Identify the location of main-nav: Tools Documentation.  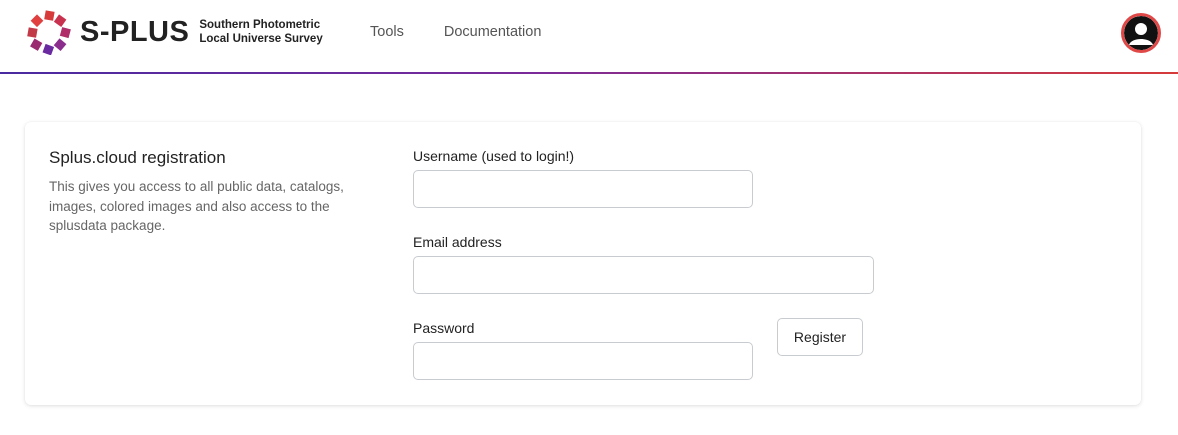
(475, 32).